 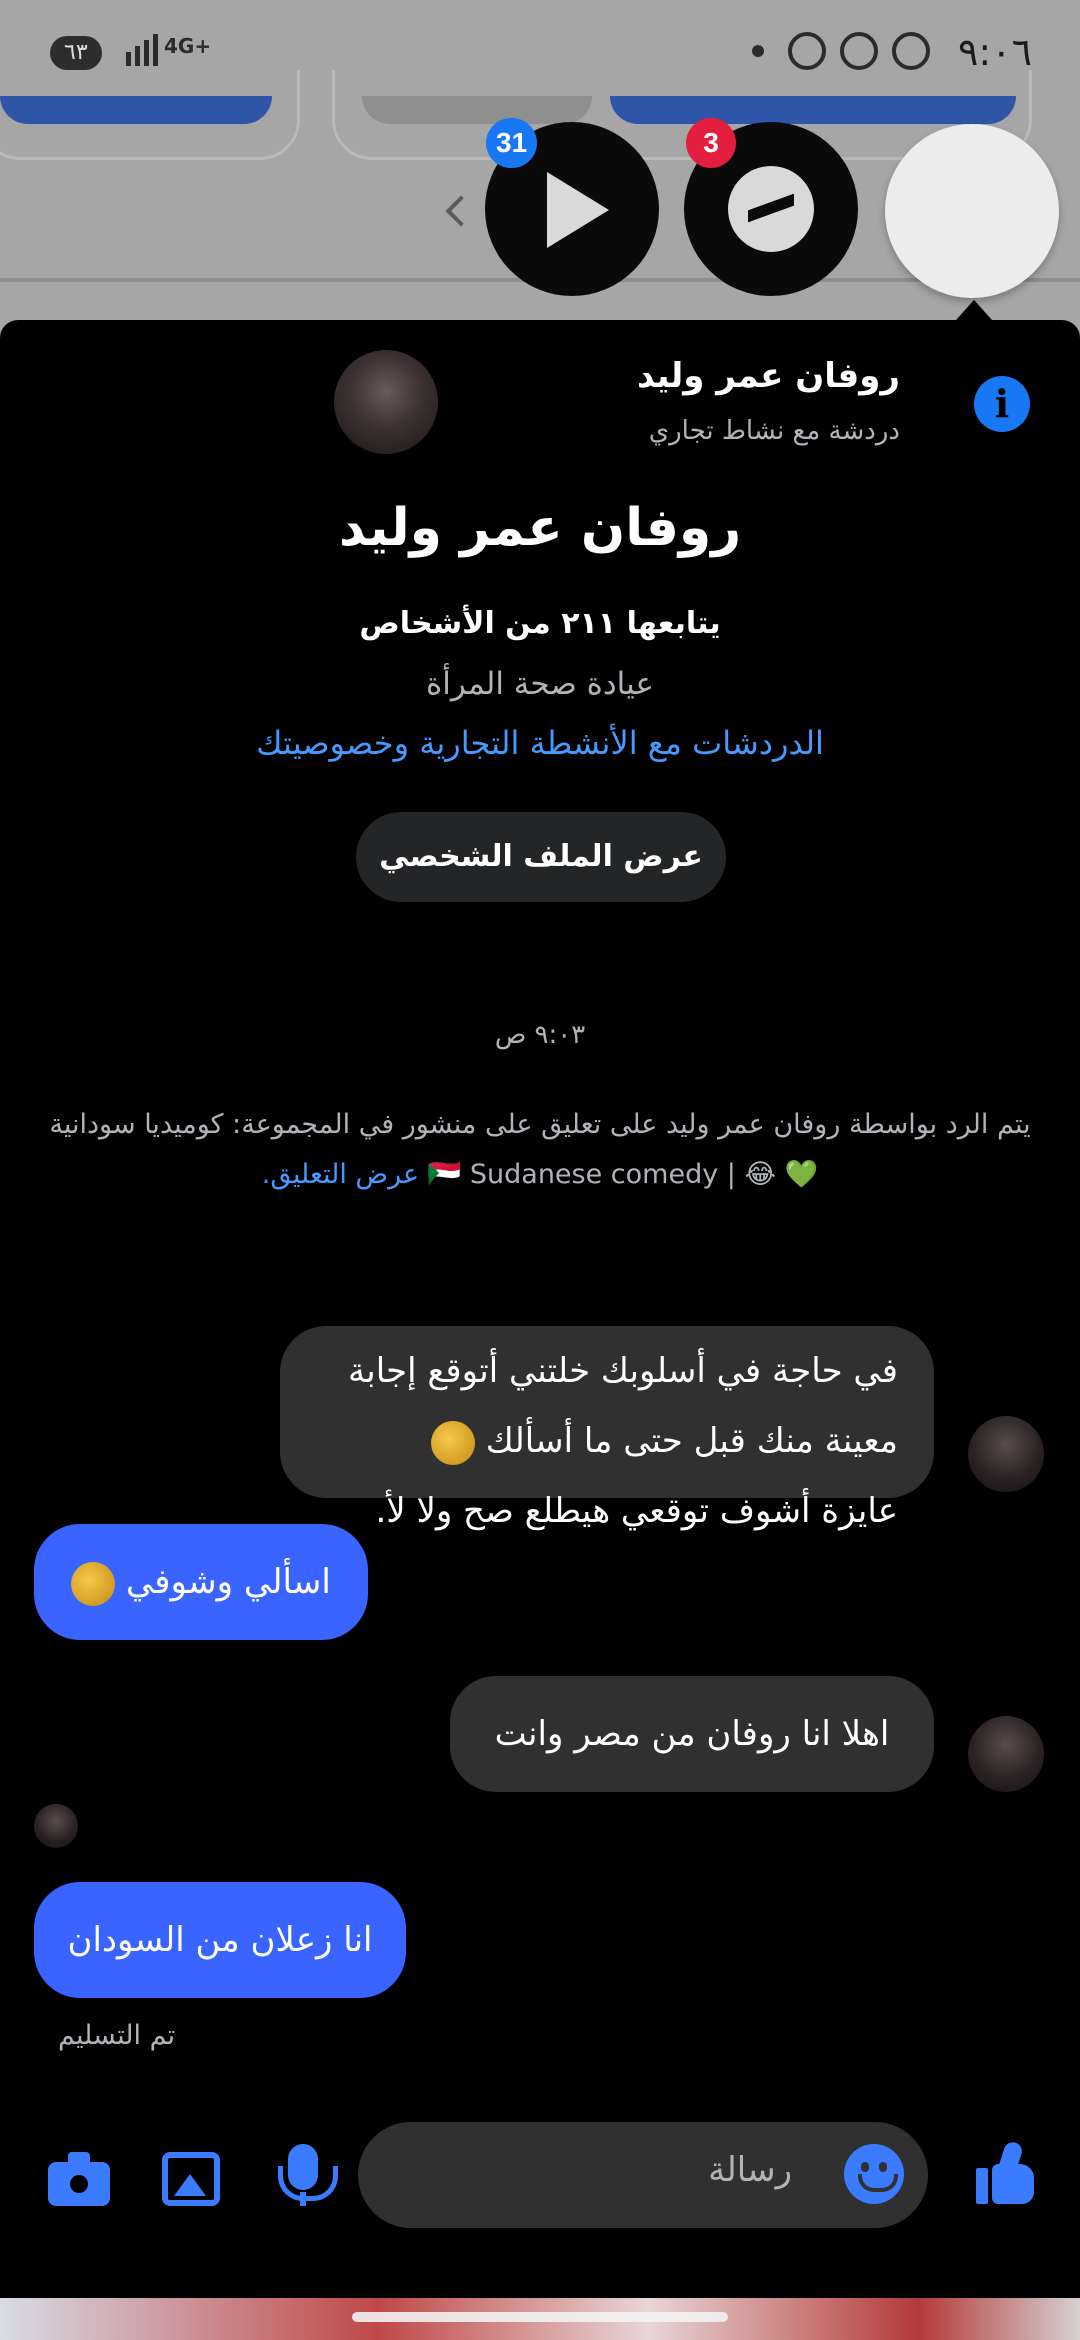 I want to click on chat-head-pointer, so click(x=974, y=310).